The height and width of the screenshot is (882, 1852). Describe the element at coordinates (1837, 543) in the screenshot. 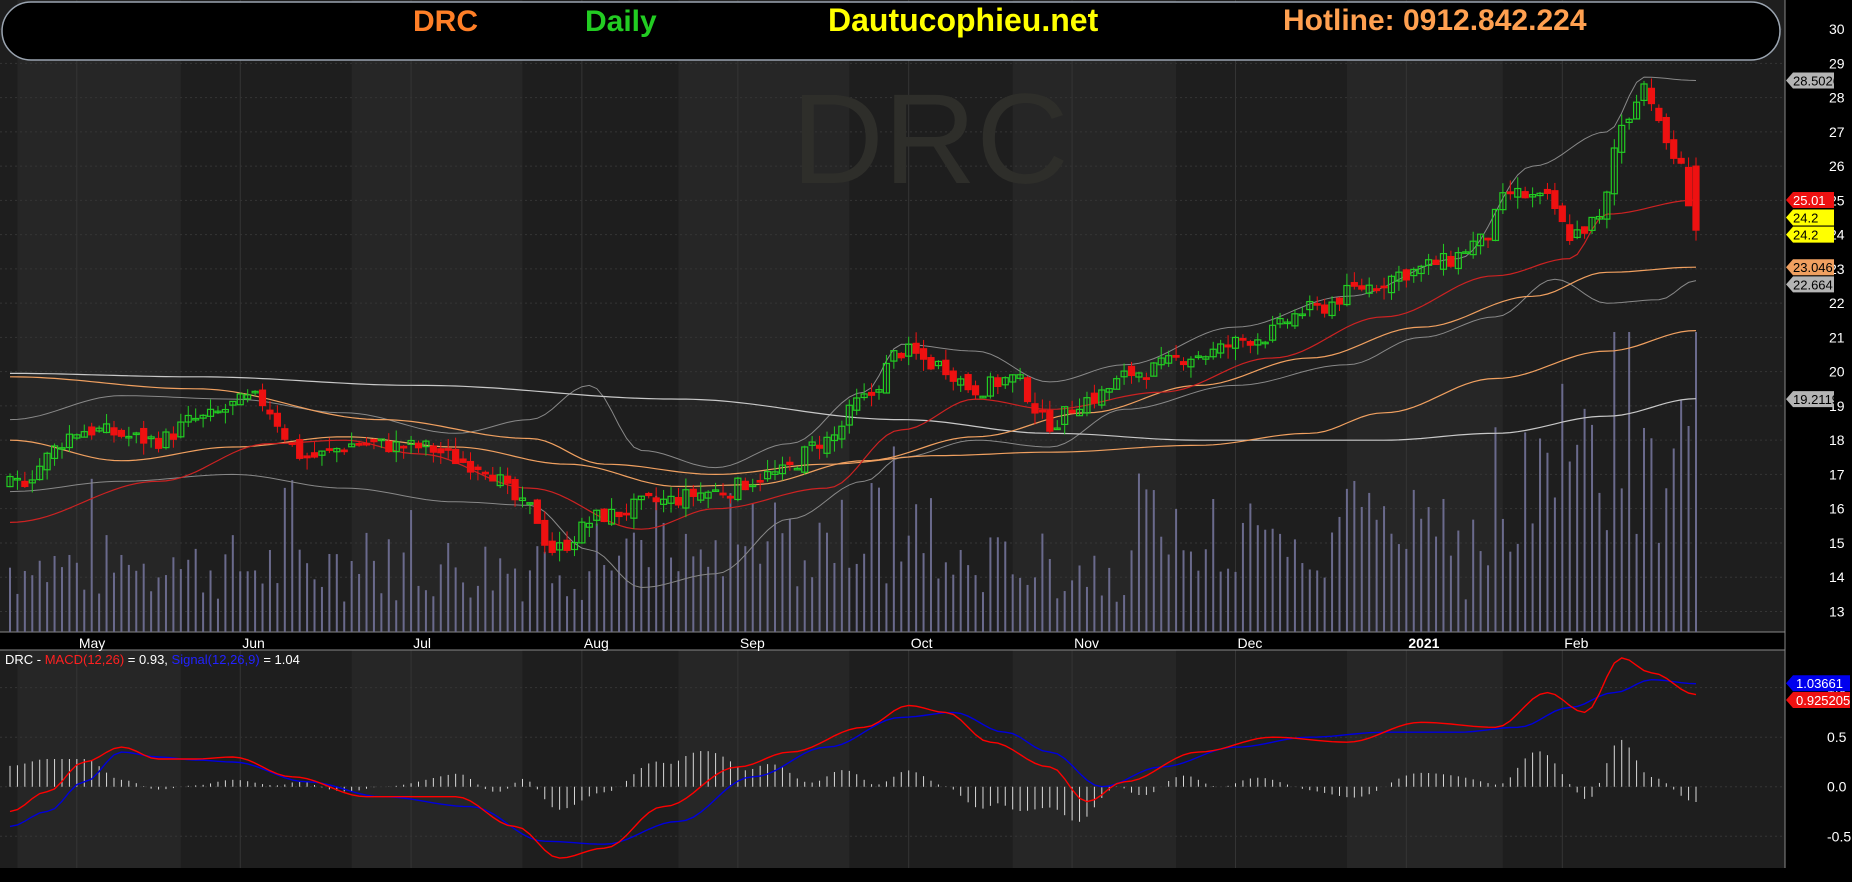

I see `price-tick-label: 15` at that location.